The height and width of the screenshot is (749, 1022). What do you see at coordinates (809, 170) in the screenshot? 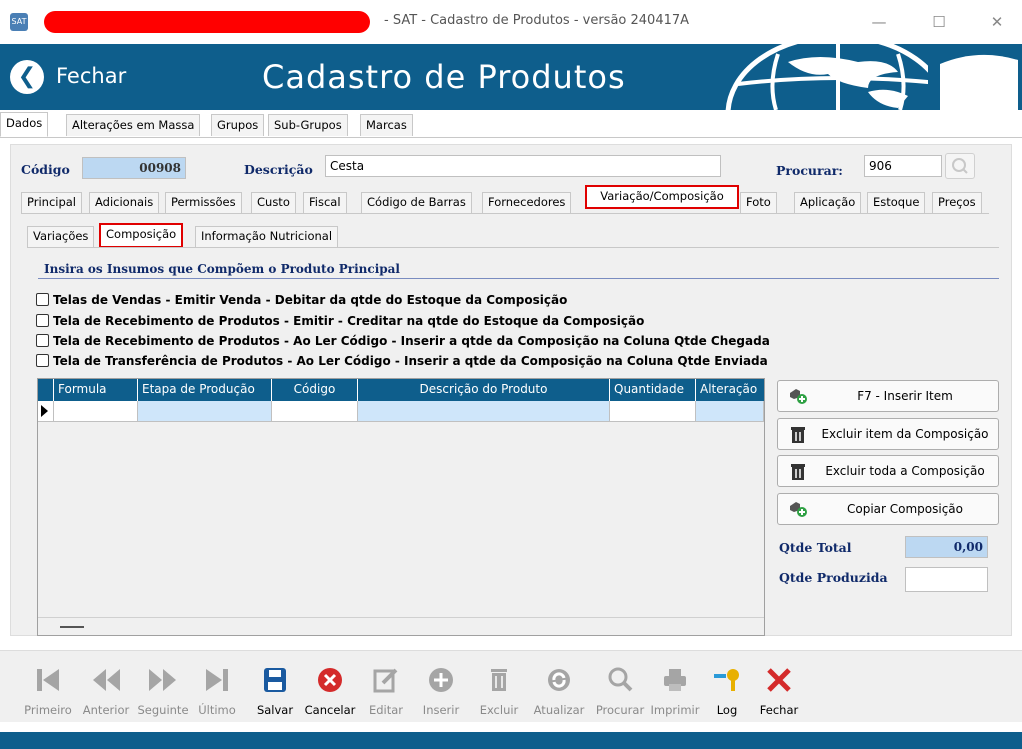
I see `procurar-label: Procurar:` at bounding box center [809, 170].